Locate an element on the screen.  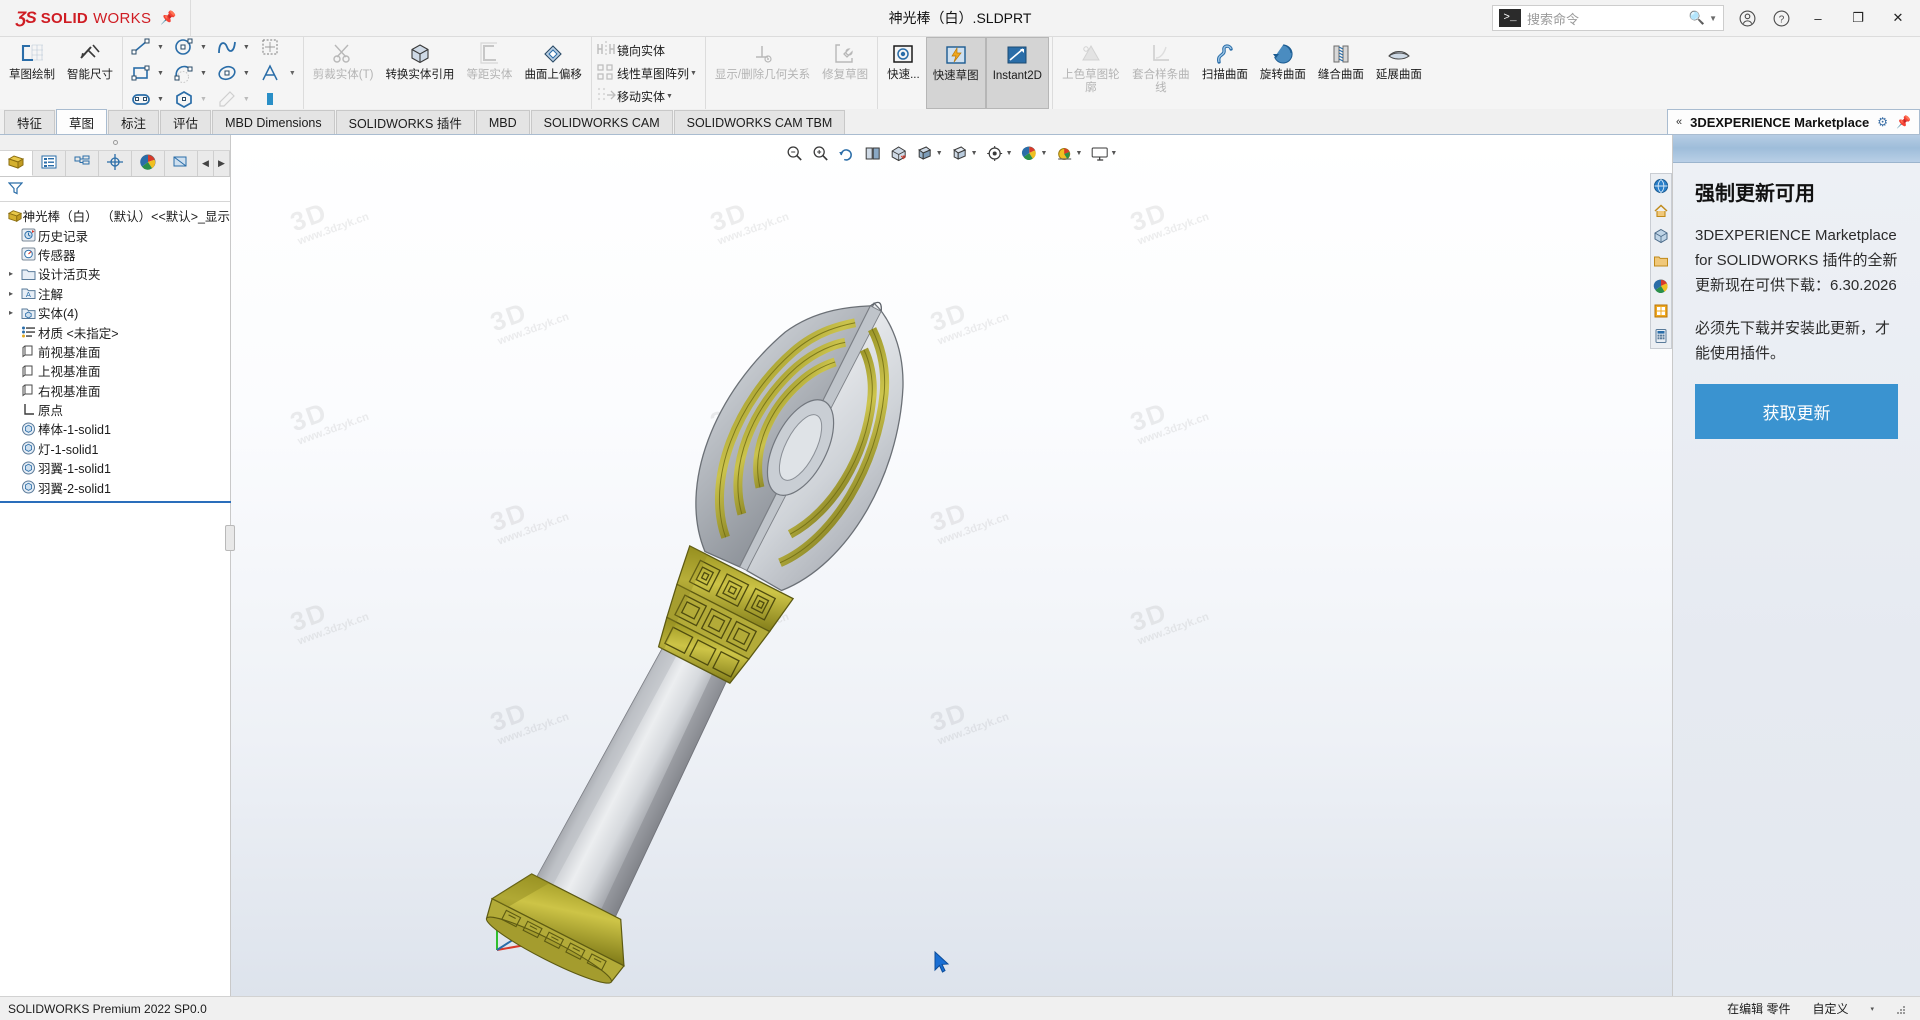
section-view-icon is located at coordinates (873, 153).